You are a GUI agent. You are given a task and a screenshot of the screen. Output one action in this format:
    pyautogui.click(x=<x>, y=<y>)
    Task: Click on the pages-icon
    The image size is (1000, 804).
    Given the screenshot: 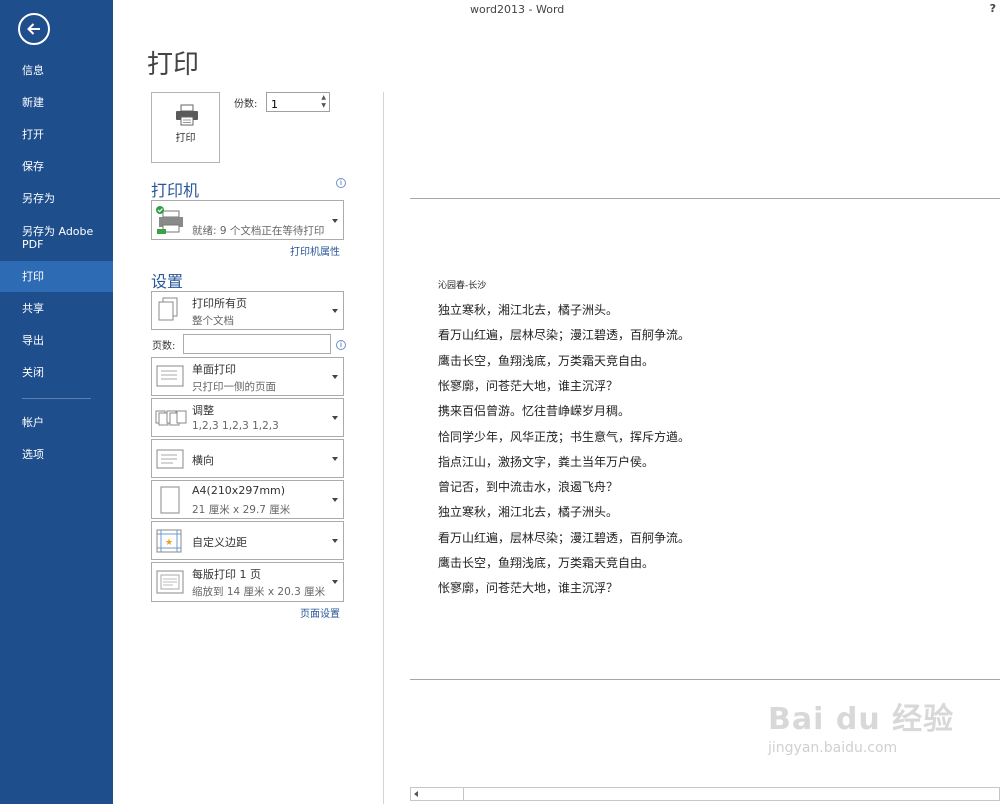 What is the action you would take?
    pyautogui.click(x=168, y=309)
    